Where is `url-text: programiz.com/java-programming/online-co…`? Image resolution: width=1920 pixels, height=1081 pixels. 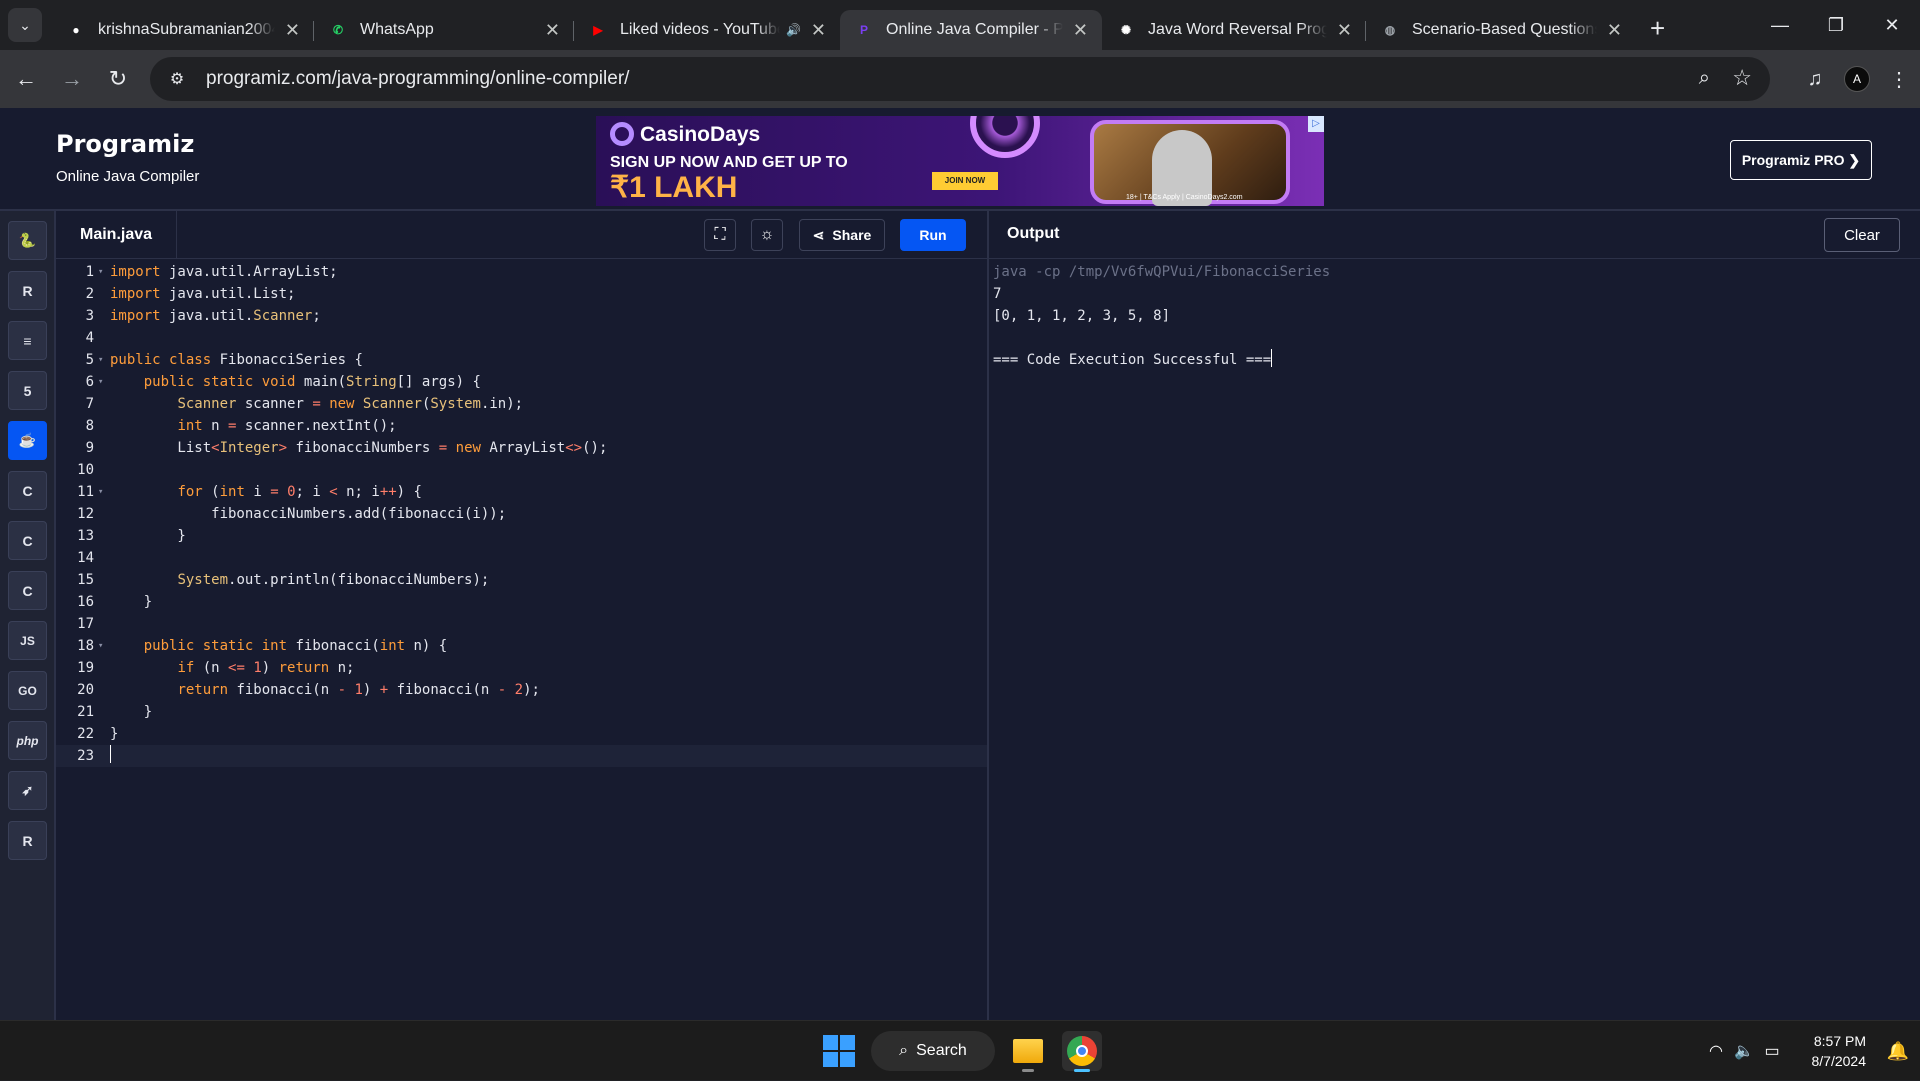
url-text: programiz.com/java-programming/online-co… is located at coordinates (417, 79).